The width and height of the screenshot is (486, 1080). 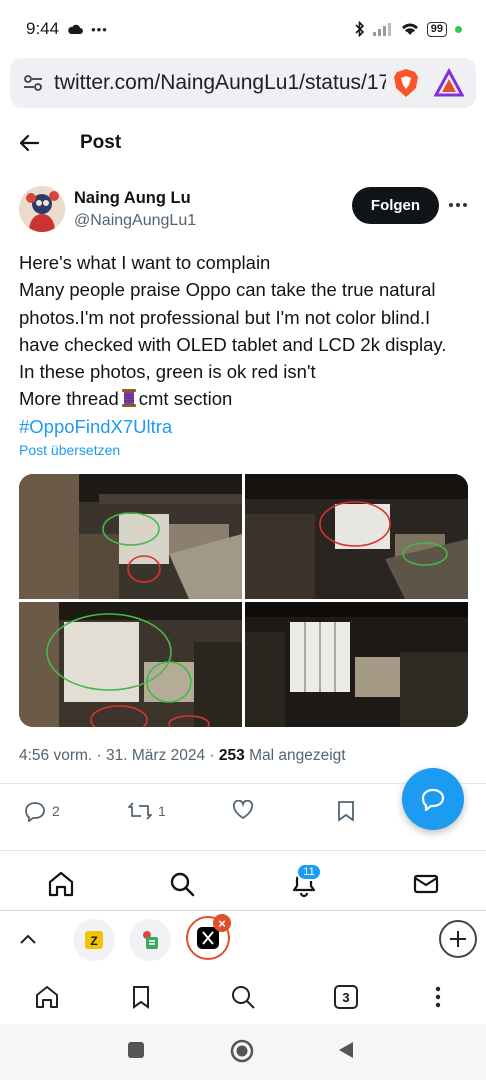 I want to click on address-bar: twitter.com/NaingAungLu1/status/177, so click(x=243, y=83).